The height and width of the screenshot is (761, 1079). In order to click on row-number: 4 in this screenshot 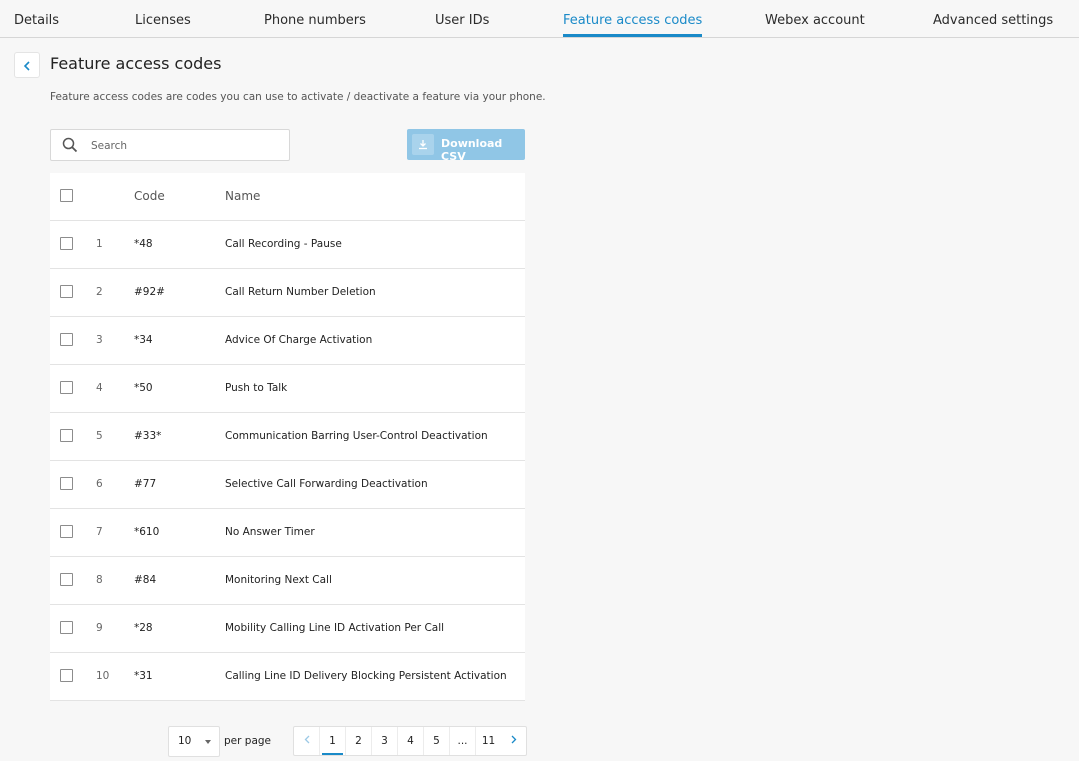, I will do `click(99, 388)`.